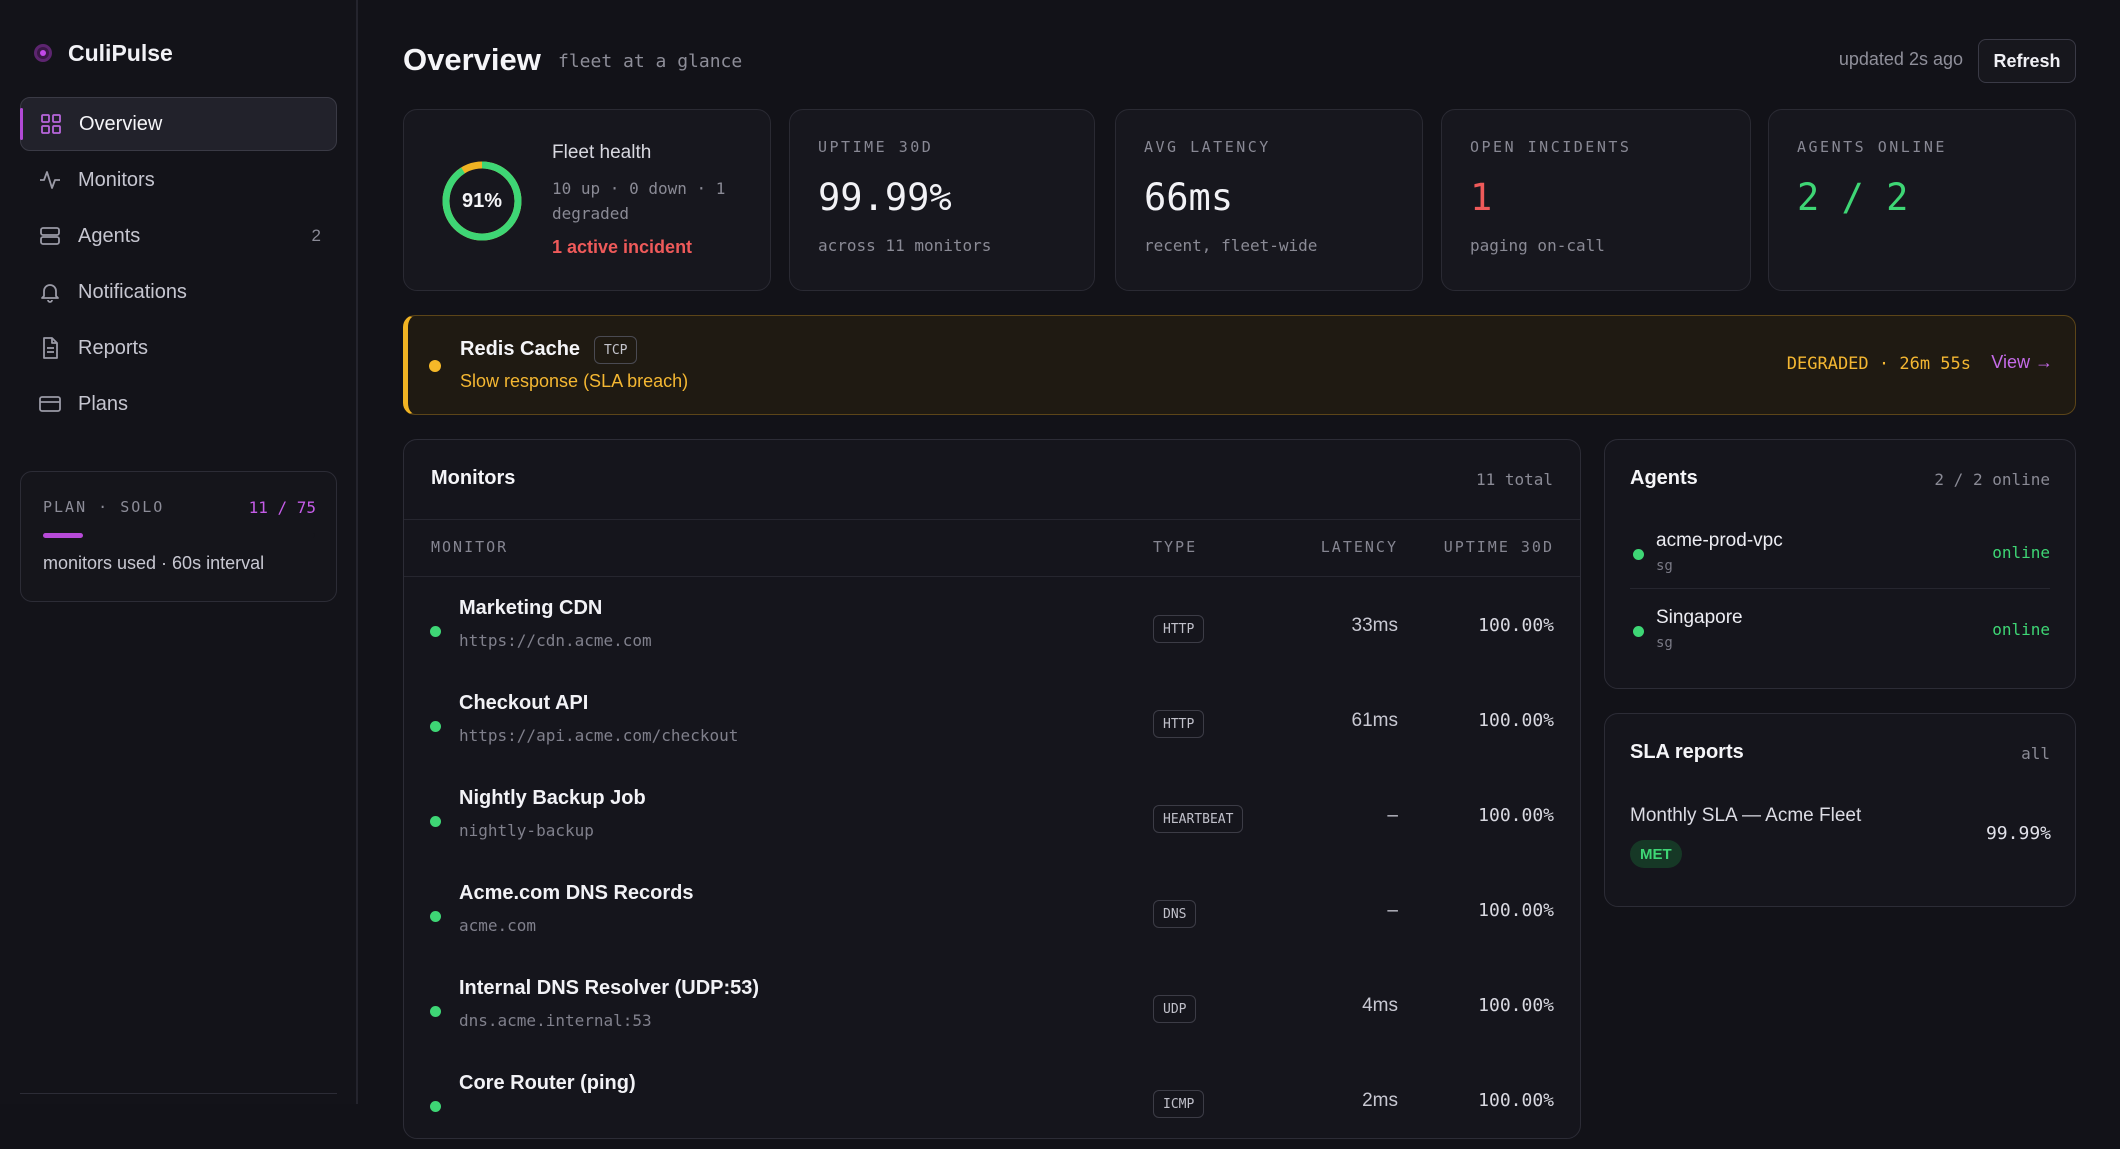 The width and height of the screenshot is (2120, 1149). Describe the element at coordinates (316, 235) in the screenshot. I see `agents-count-badge: 2` at that location.